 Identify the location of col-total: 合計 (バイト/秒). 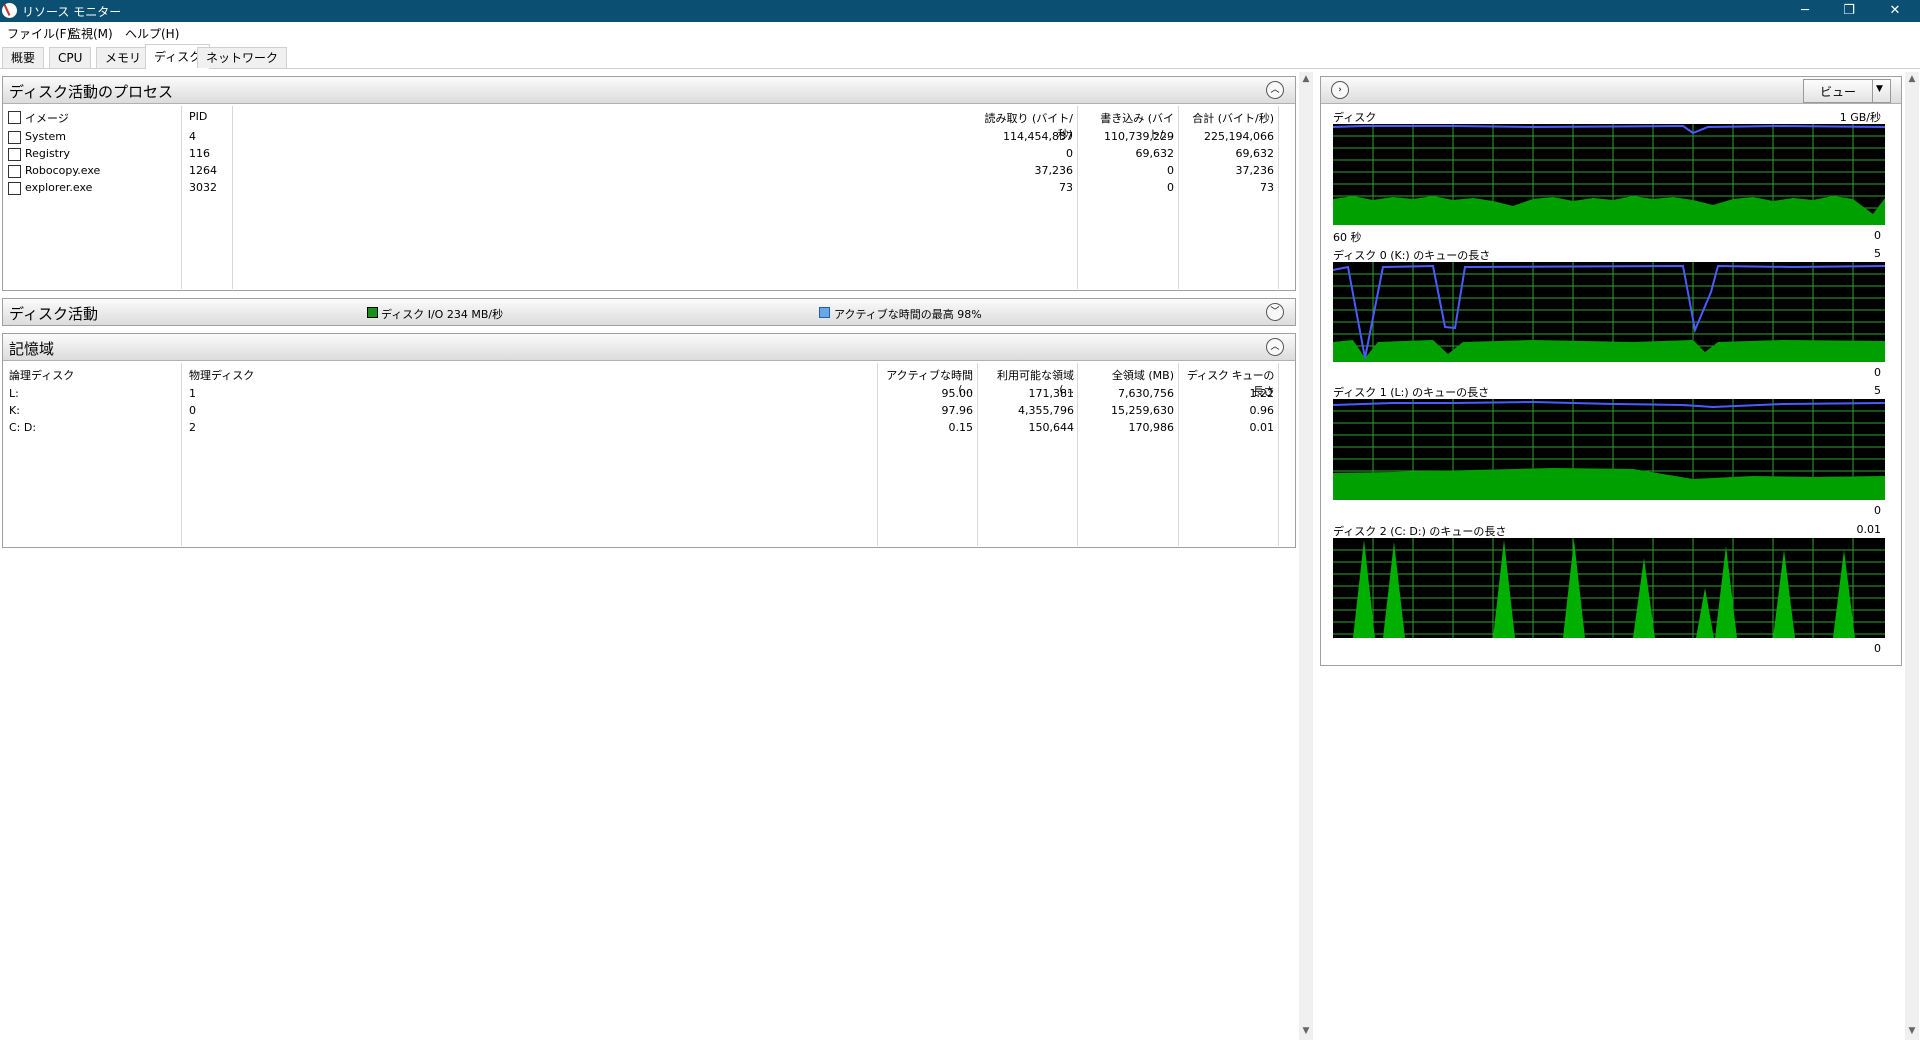
(1227, 118).